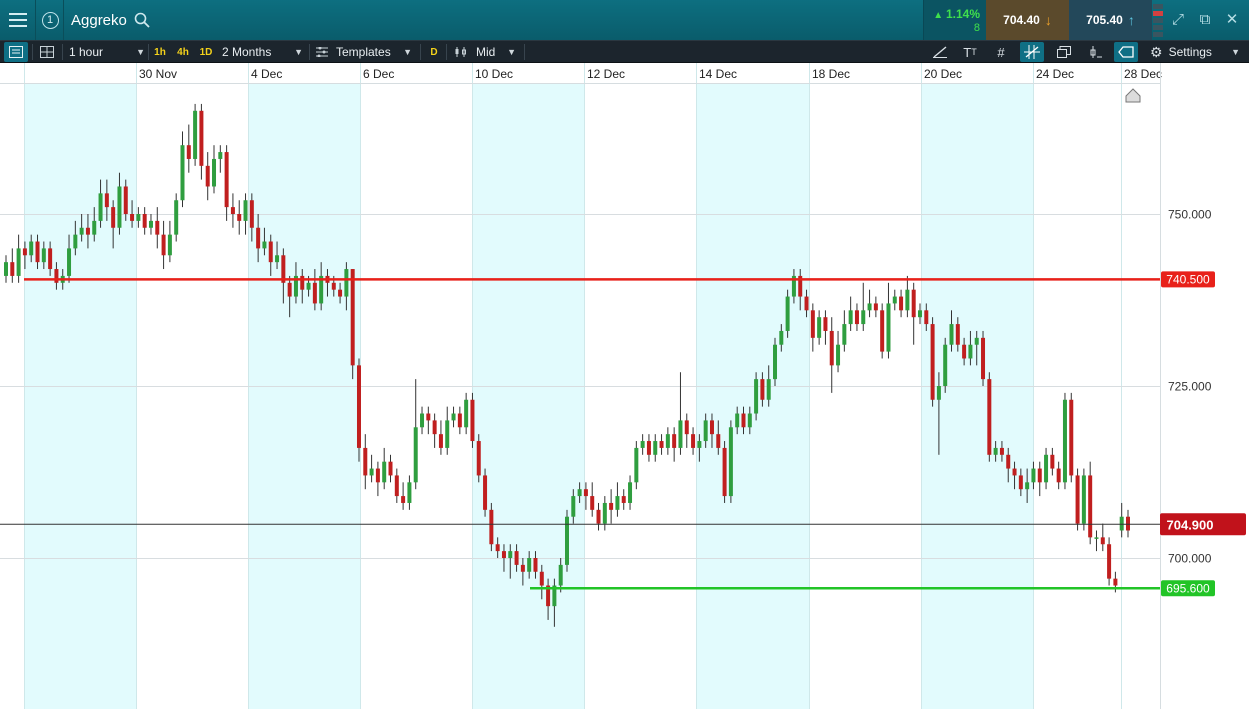 The height and width of the screenshot is (709, 1249). I want to click on interval-1d-button: 1D, so click(206, 52).